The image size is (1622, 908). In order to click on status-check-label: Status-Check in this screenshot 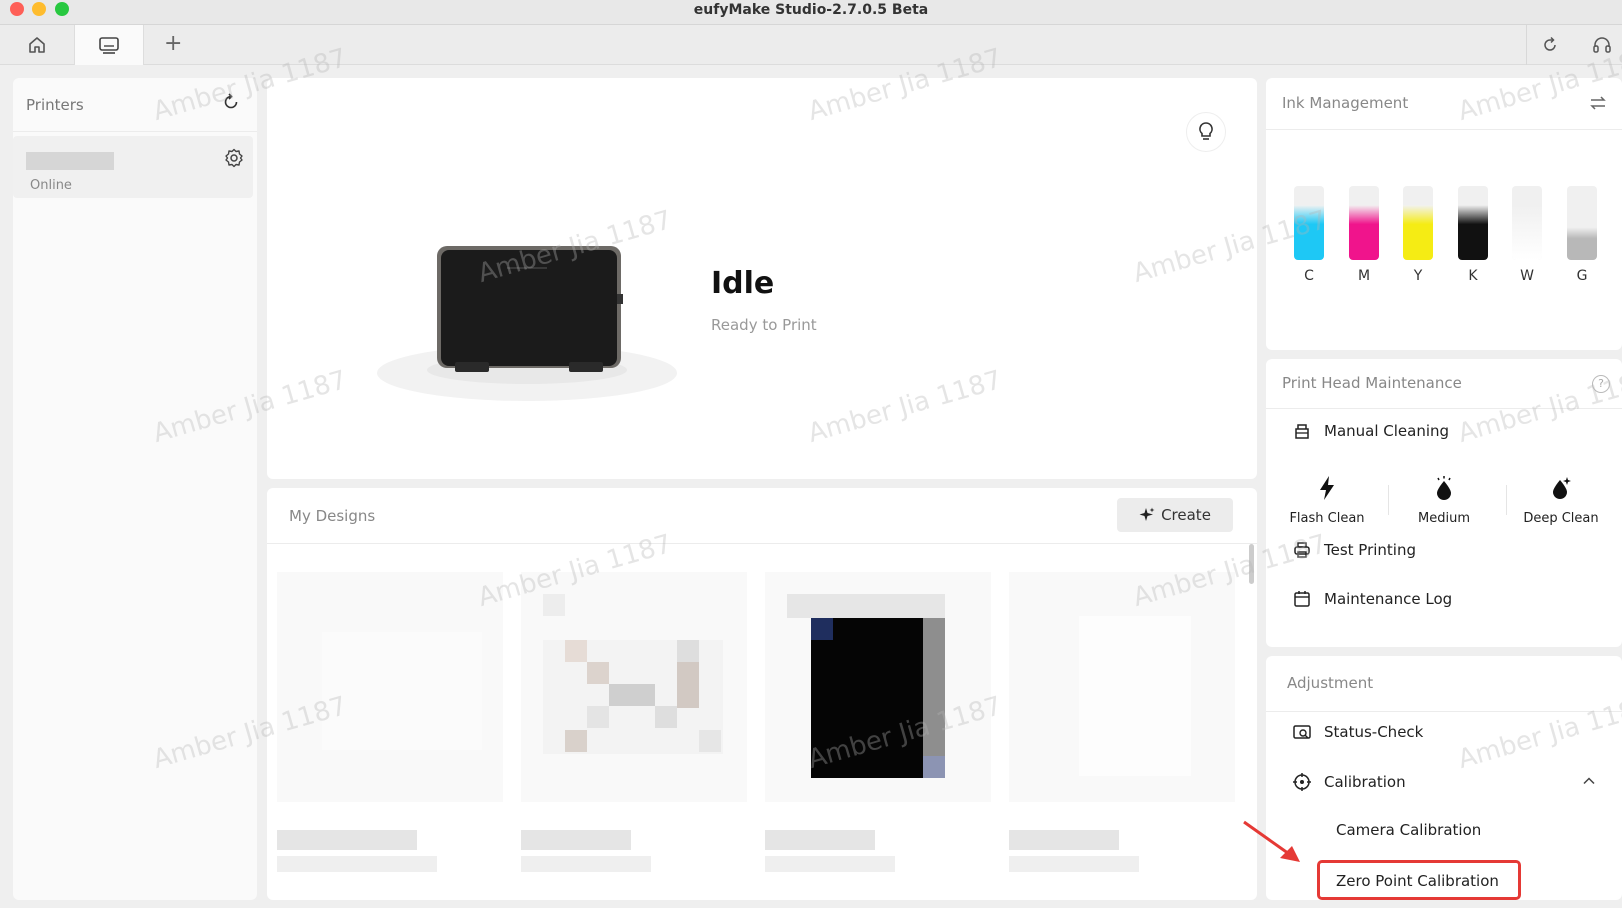, I will do `click(1374, 732)`.